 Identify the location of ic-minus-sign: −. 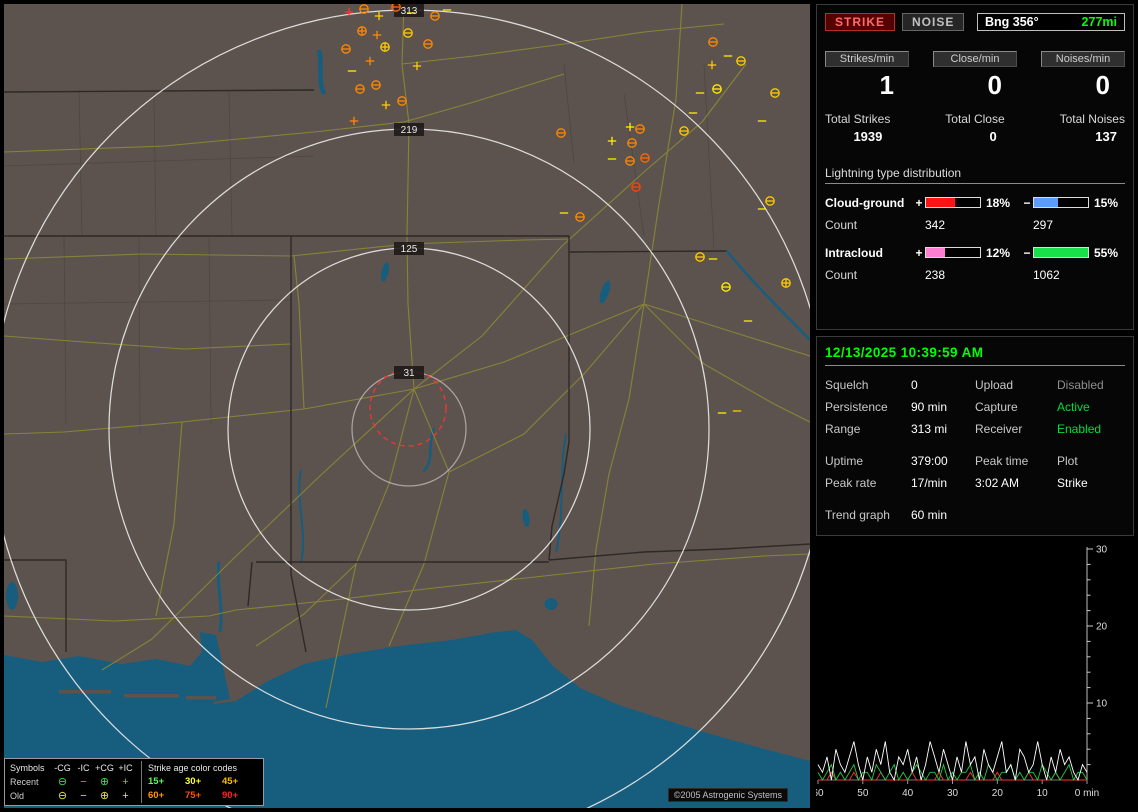
(1027, 252).